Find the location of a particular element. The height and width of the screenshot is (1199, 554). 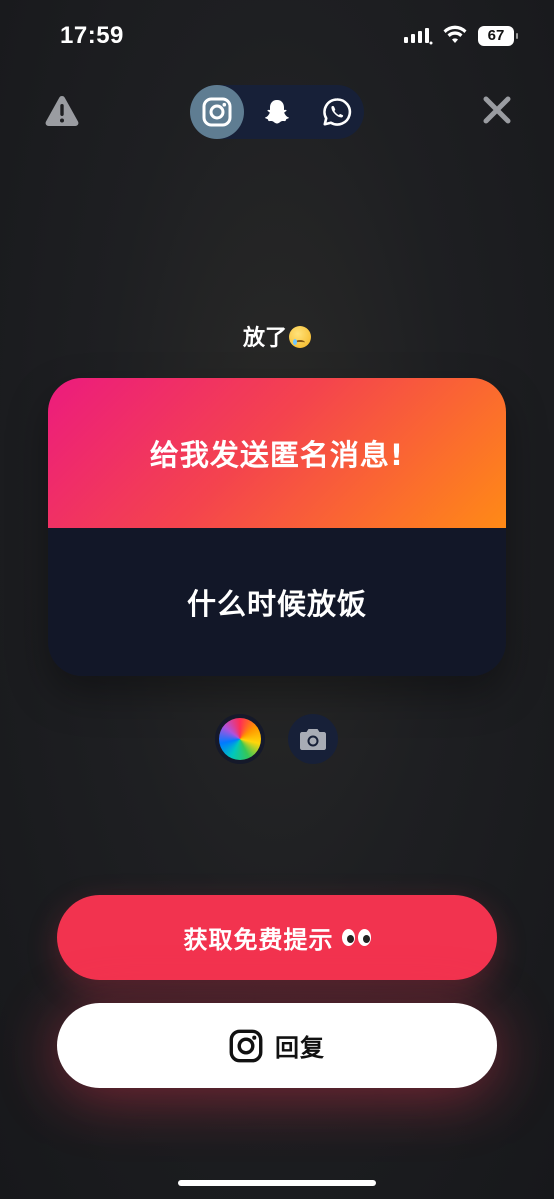

card-prompt: 给我发送匿名消息! is located at coordinates (277, 455).